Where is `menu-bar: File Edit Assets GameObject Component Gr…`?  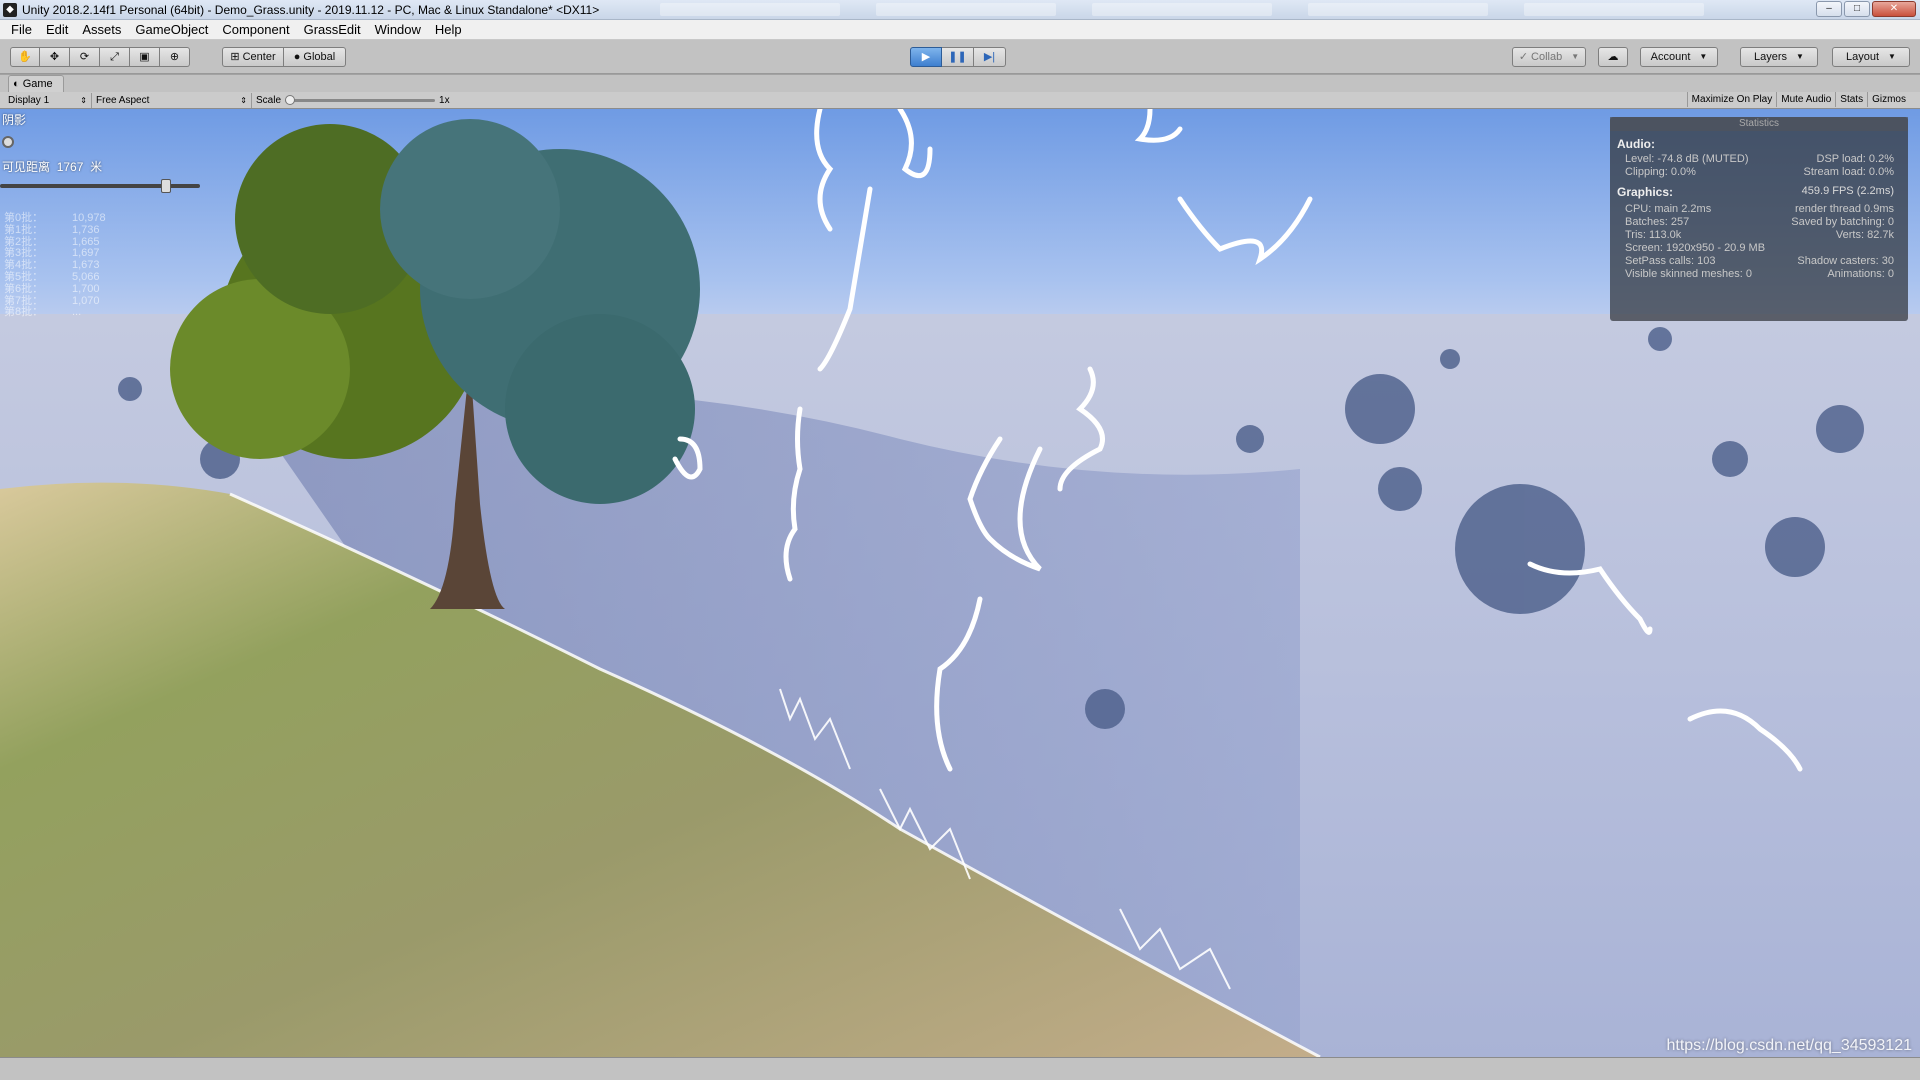
menu-bar: File Edit Assets GameObject Component Gr… is located at coordinates (960, 30).